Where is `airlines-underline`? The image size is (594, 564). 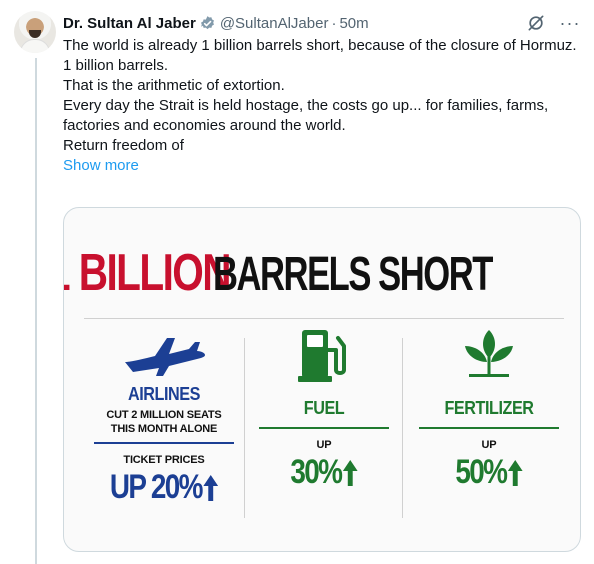 airlines-underline is located at coordinates (164, 443).